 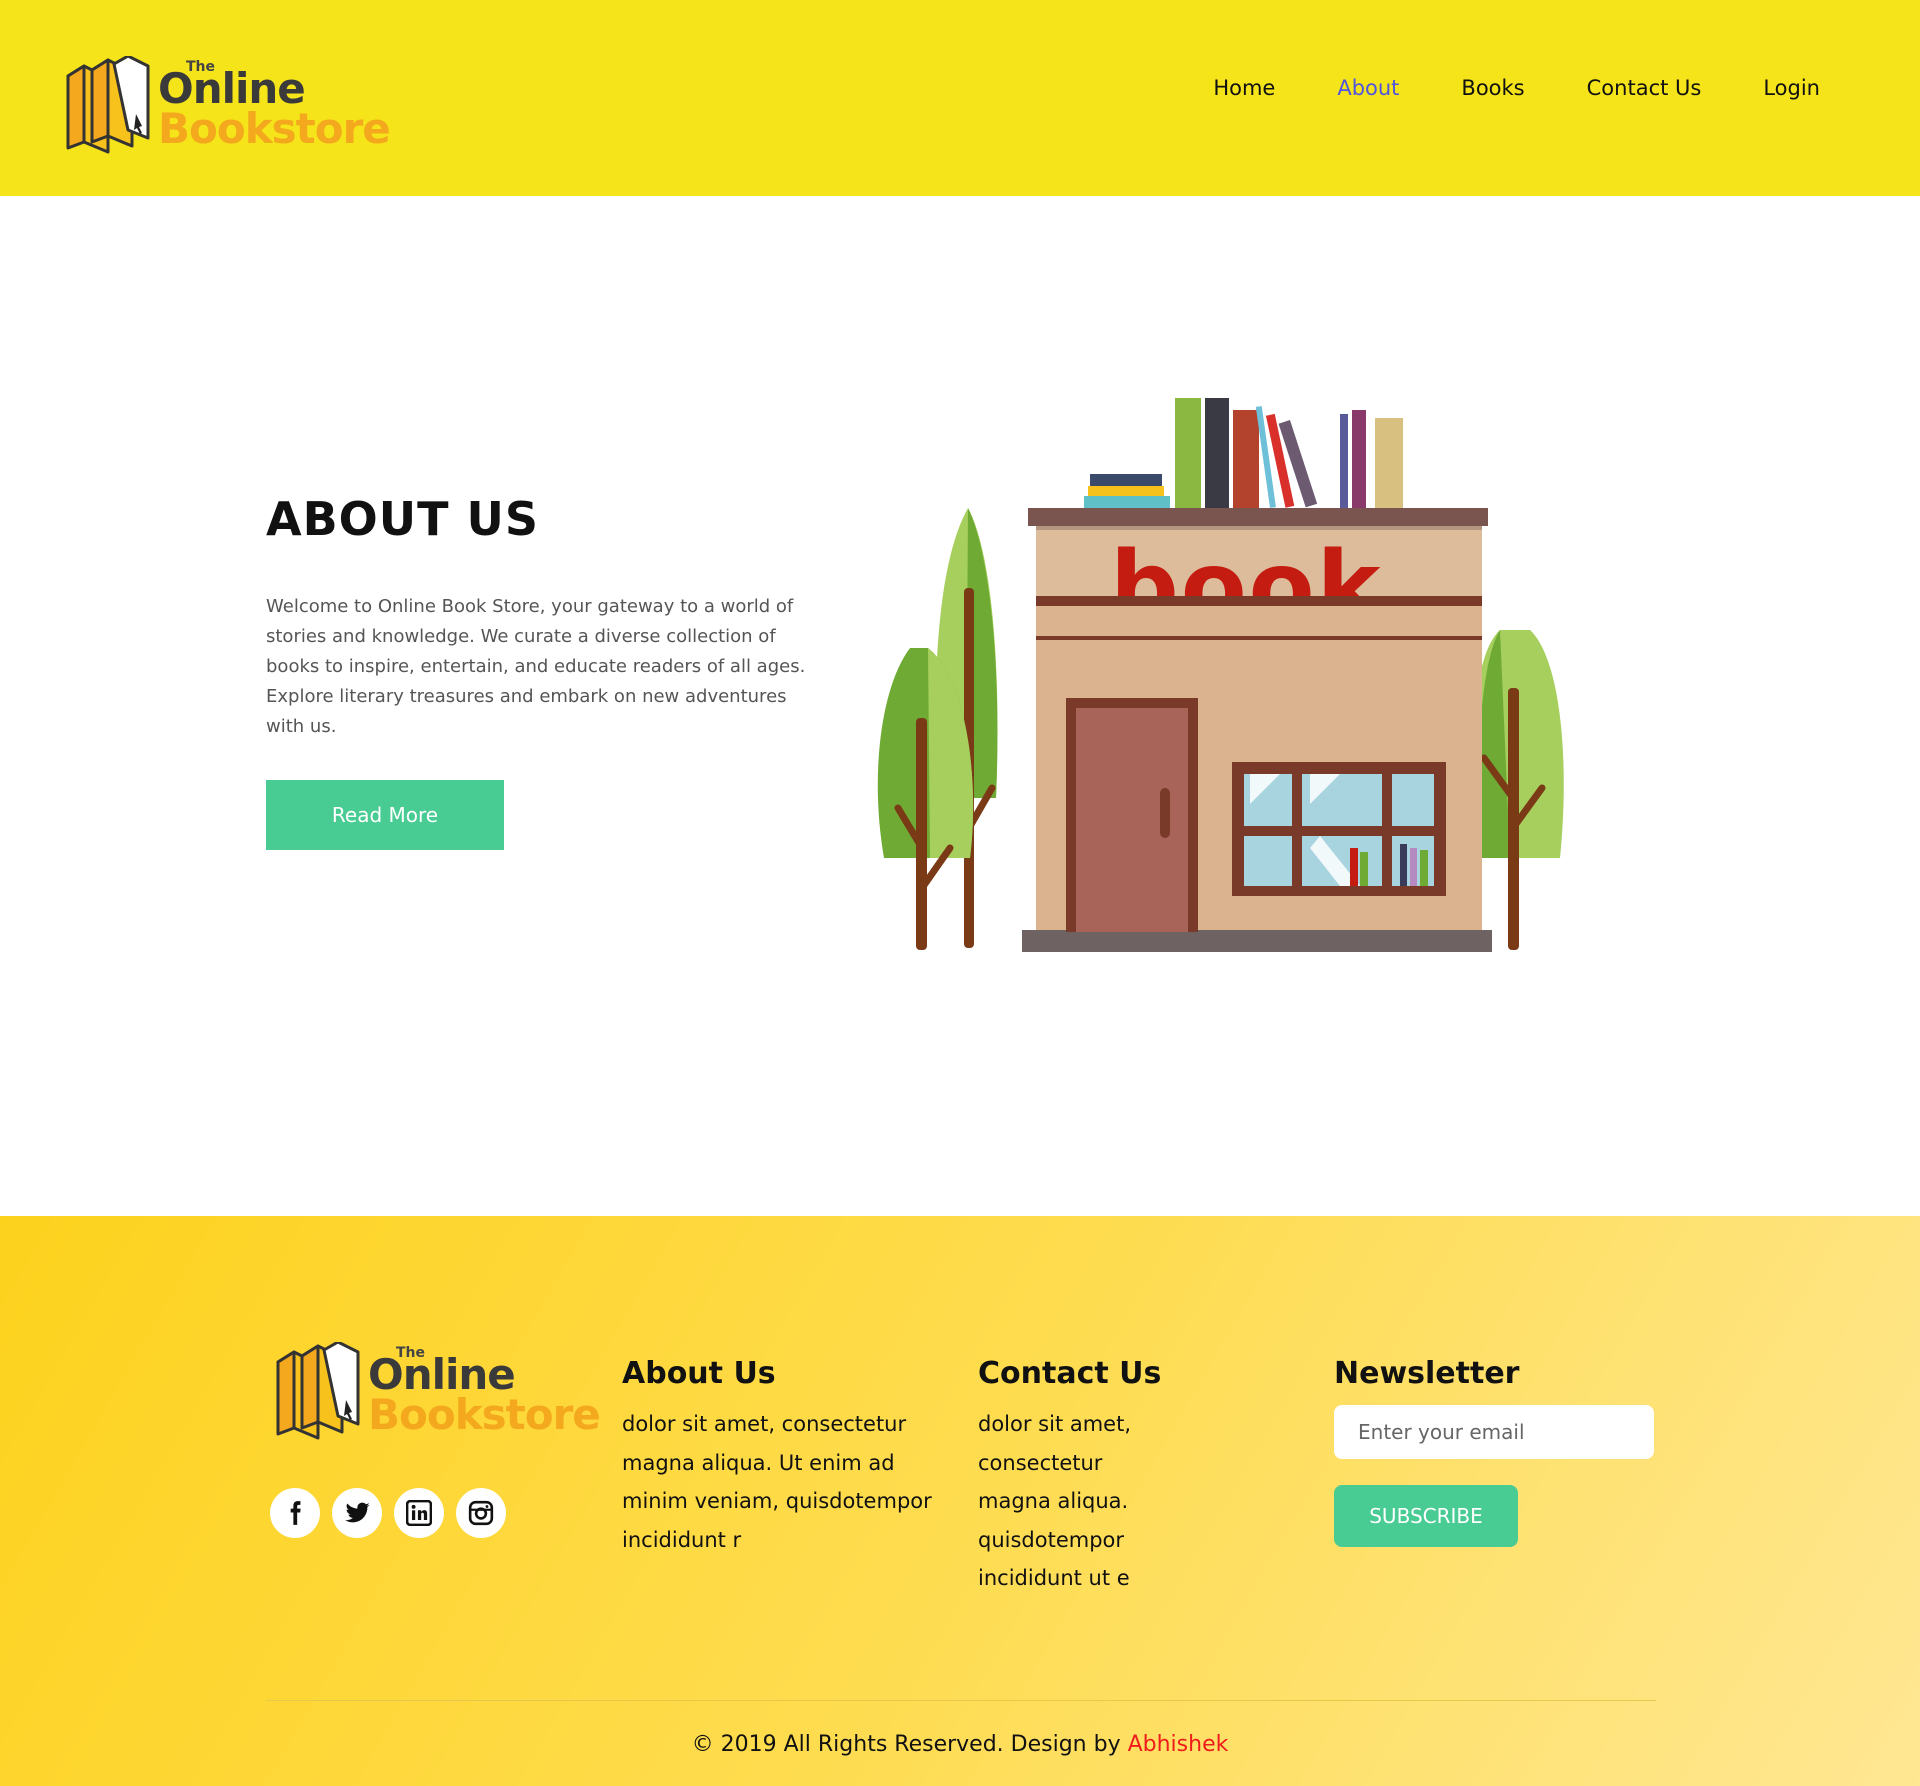 What do you see at coordinates (385, 815) in the screenshot?
I see `read-more-button: Read More` at bounding box center [385, 815].